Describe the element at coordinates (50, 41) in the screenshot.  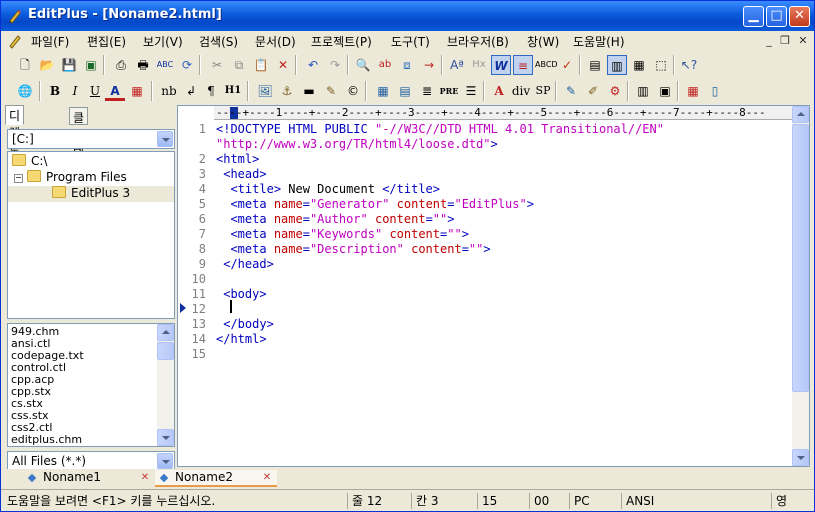
I see `menu-file: 파일(F)` at that location.